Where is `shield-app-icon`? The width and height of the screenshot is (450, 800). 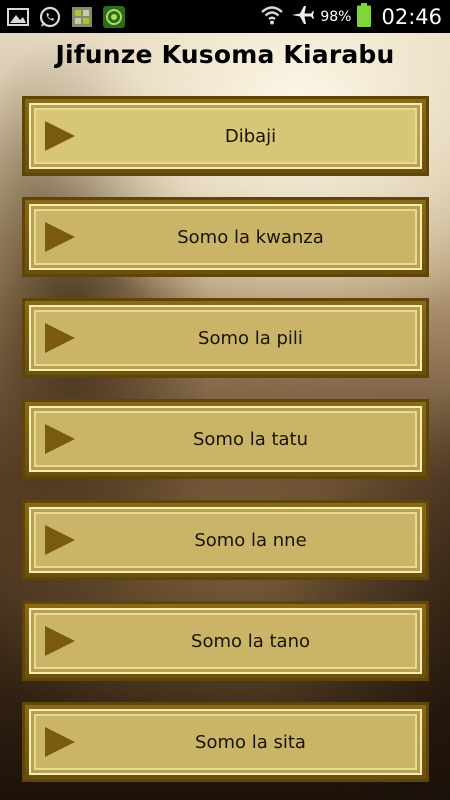 shield-app-icon is located at coordinates (114, 17).